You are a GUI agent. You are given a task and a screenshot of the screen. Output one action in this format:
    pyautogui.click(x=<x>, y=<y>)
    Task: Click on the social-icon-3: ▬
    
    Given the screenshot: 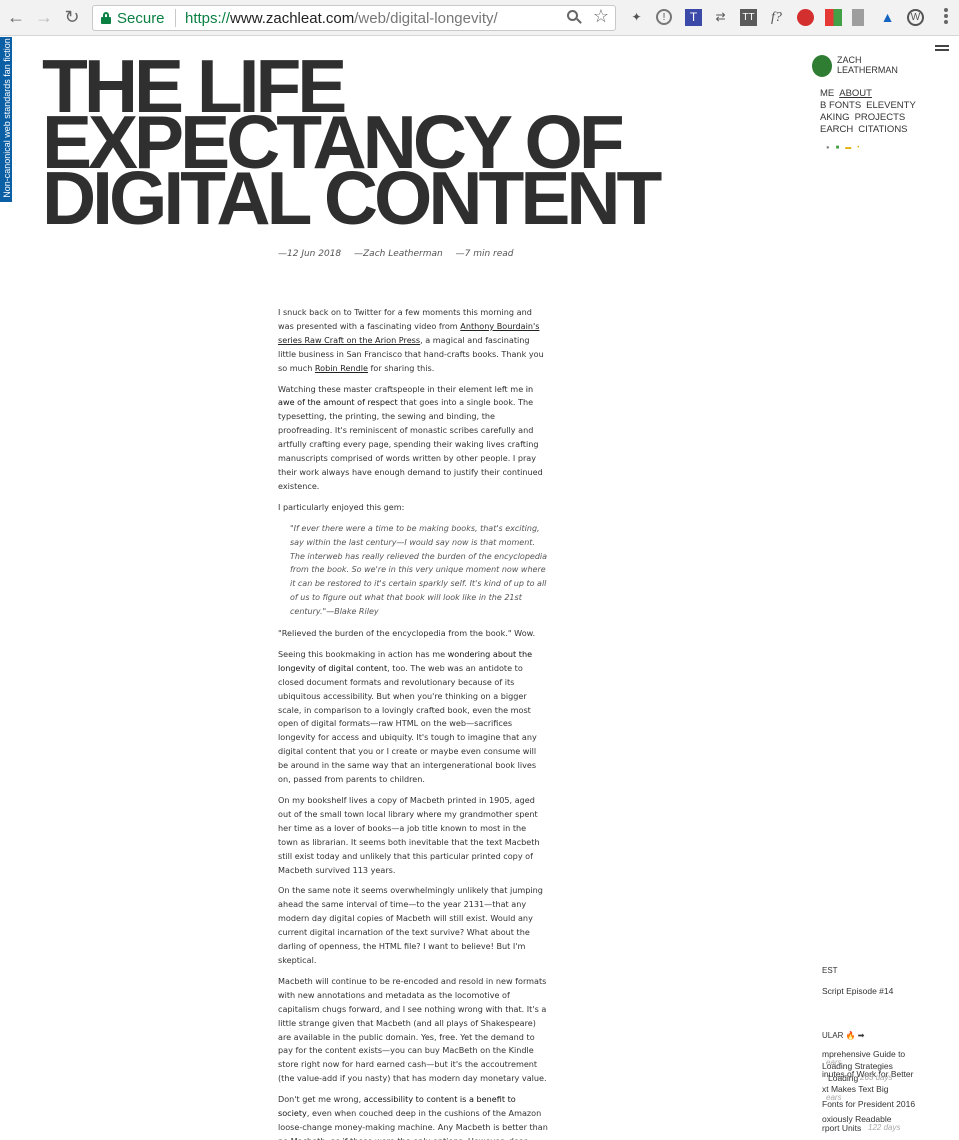 What is the action you would take?
    pyautogui.click(x=848, y=148)
    